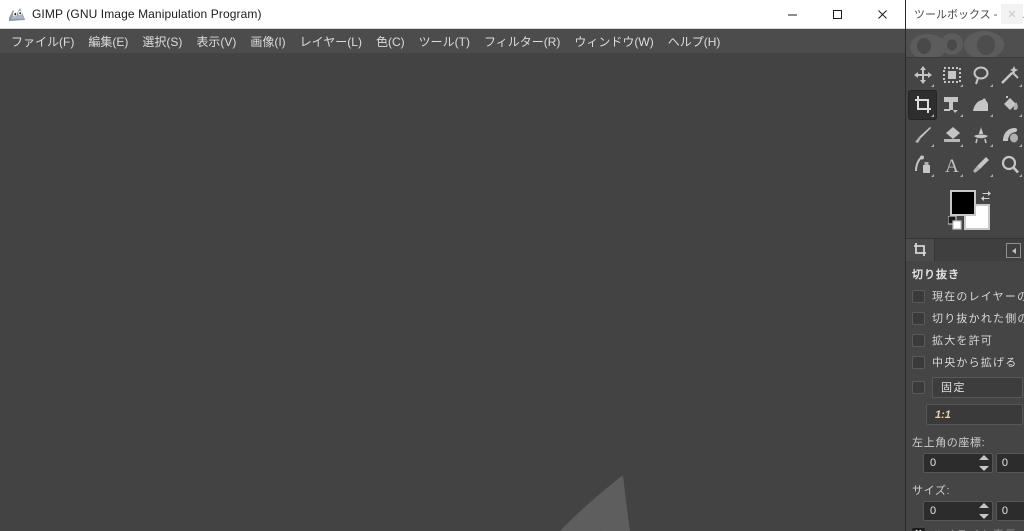 The height and width of the screenshot is (531, 1024). Describe the element at coordinates (981, 165) in the screenshot. I see `tool-color-picker` at that location.